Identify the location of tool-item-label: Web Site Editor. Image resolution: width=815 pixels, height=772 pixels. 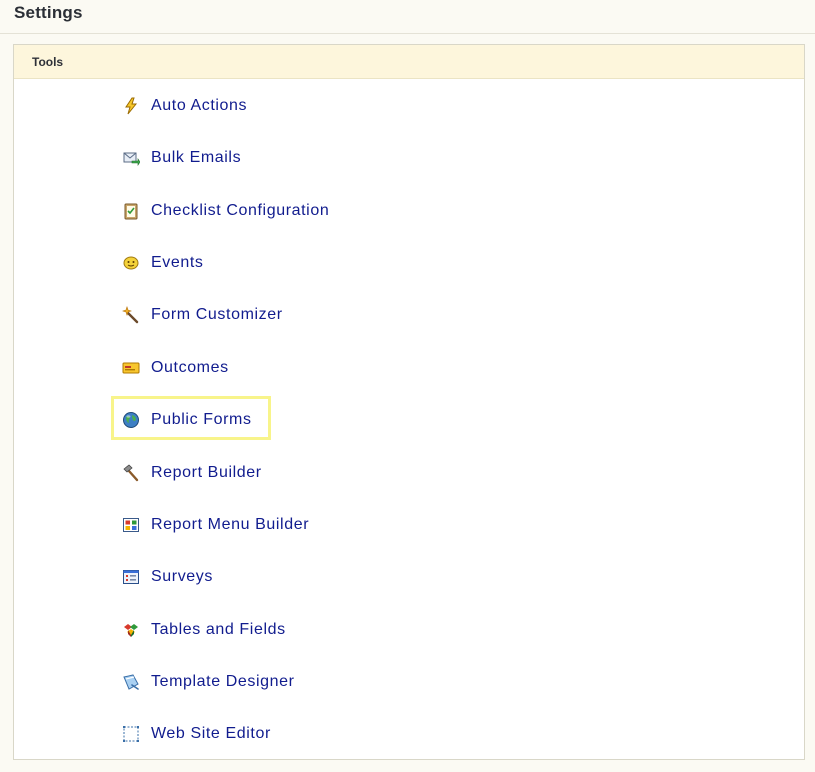
(211, 733).